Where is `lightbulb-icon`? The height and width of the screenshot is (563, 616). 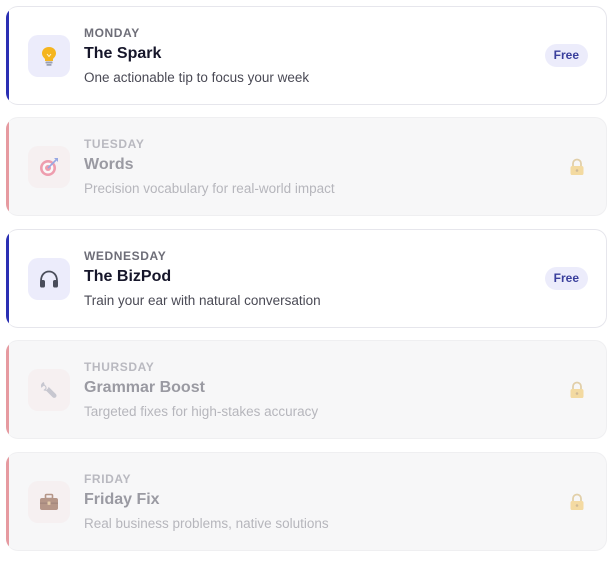 lightbulb-icon is located at coordinates (49, 56).